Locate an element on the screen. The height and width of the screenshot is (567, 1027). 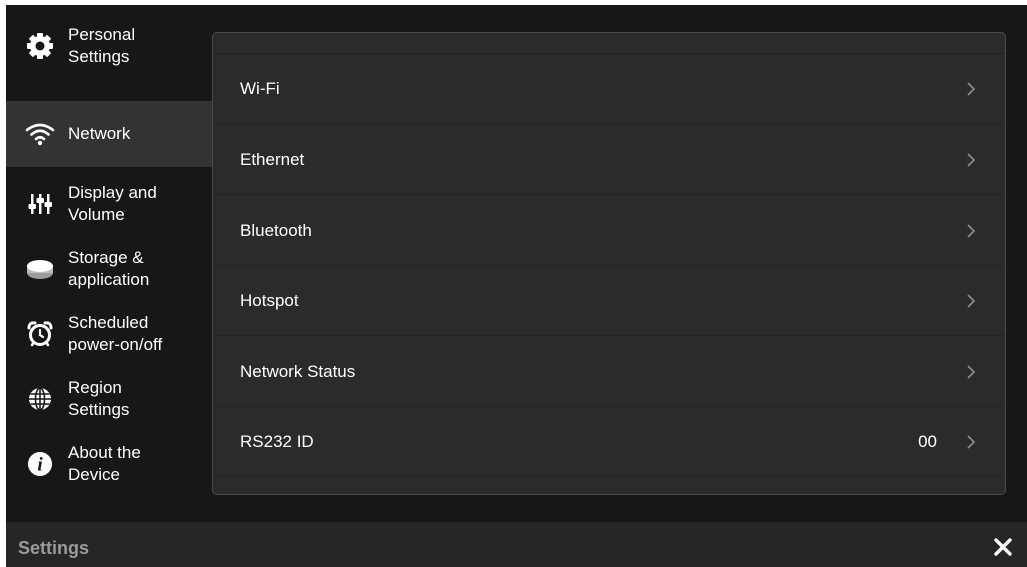
sidebar-item-region-settings: Region Settings is located at coordinates (109, 399).